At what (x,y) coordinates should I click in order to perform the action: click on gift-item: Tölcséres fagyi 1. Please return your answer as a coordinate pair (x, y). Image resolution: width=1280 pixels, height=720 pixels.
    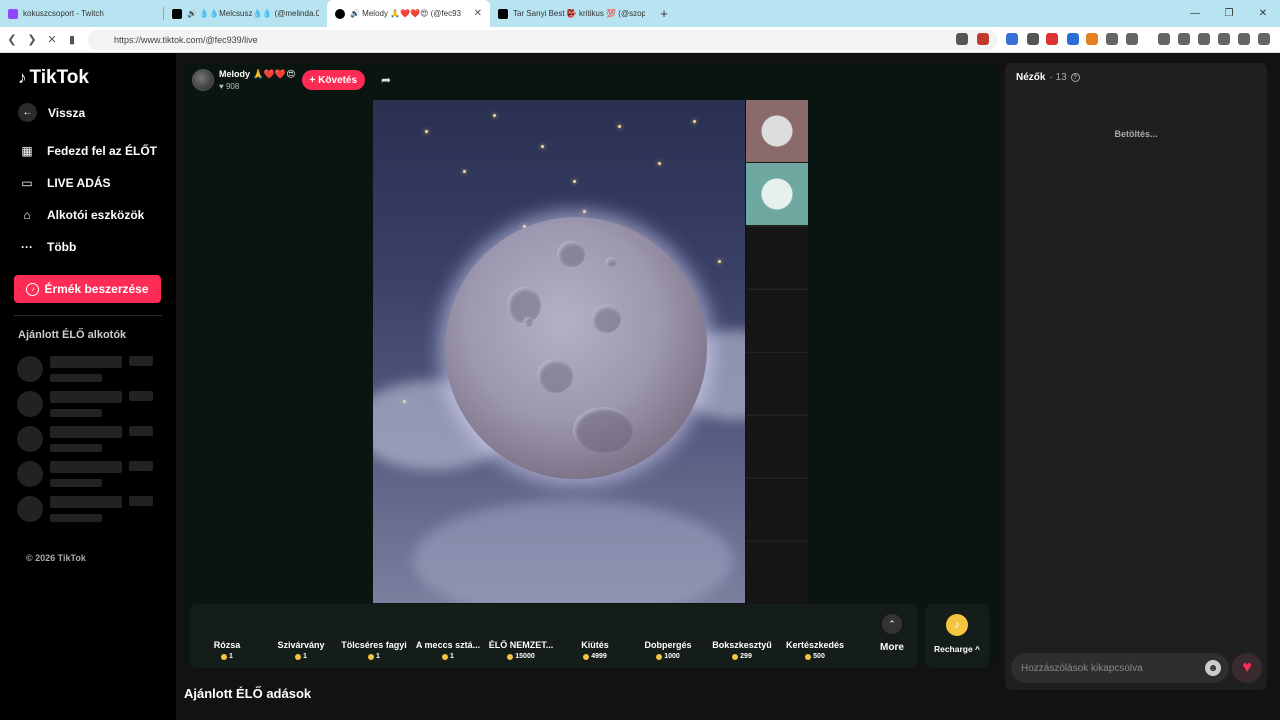
    Looking at the image, I should click on (374, 650).